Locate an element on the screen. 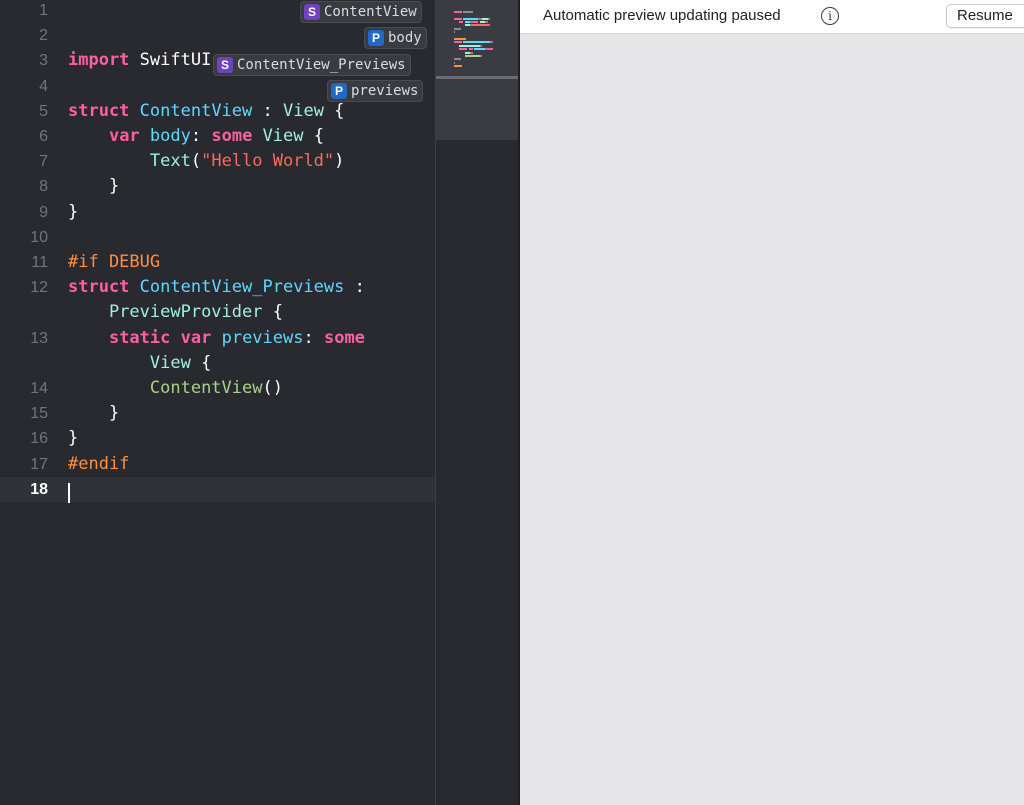  line-number: 1 is located at coordinates (43, 10).